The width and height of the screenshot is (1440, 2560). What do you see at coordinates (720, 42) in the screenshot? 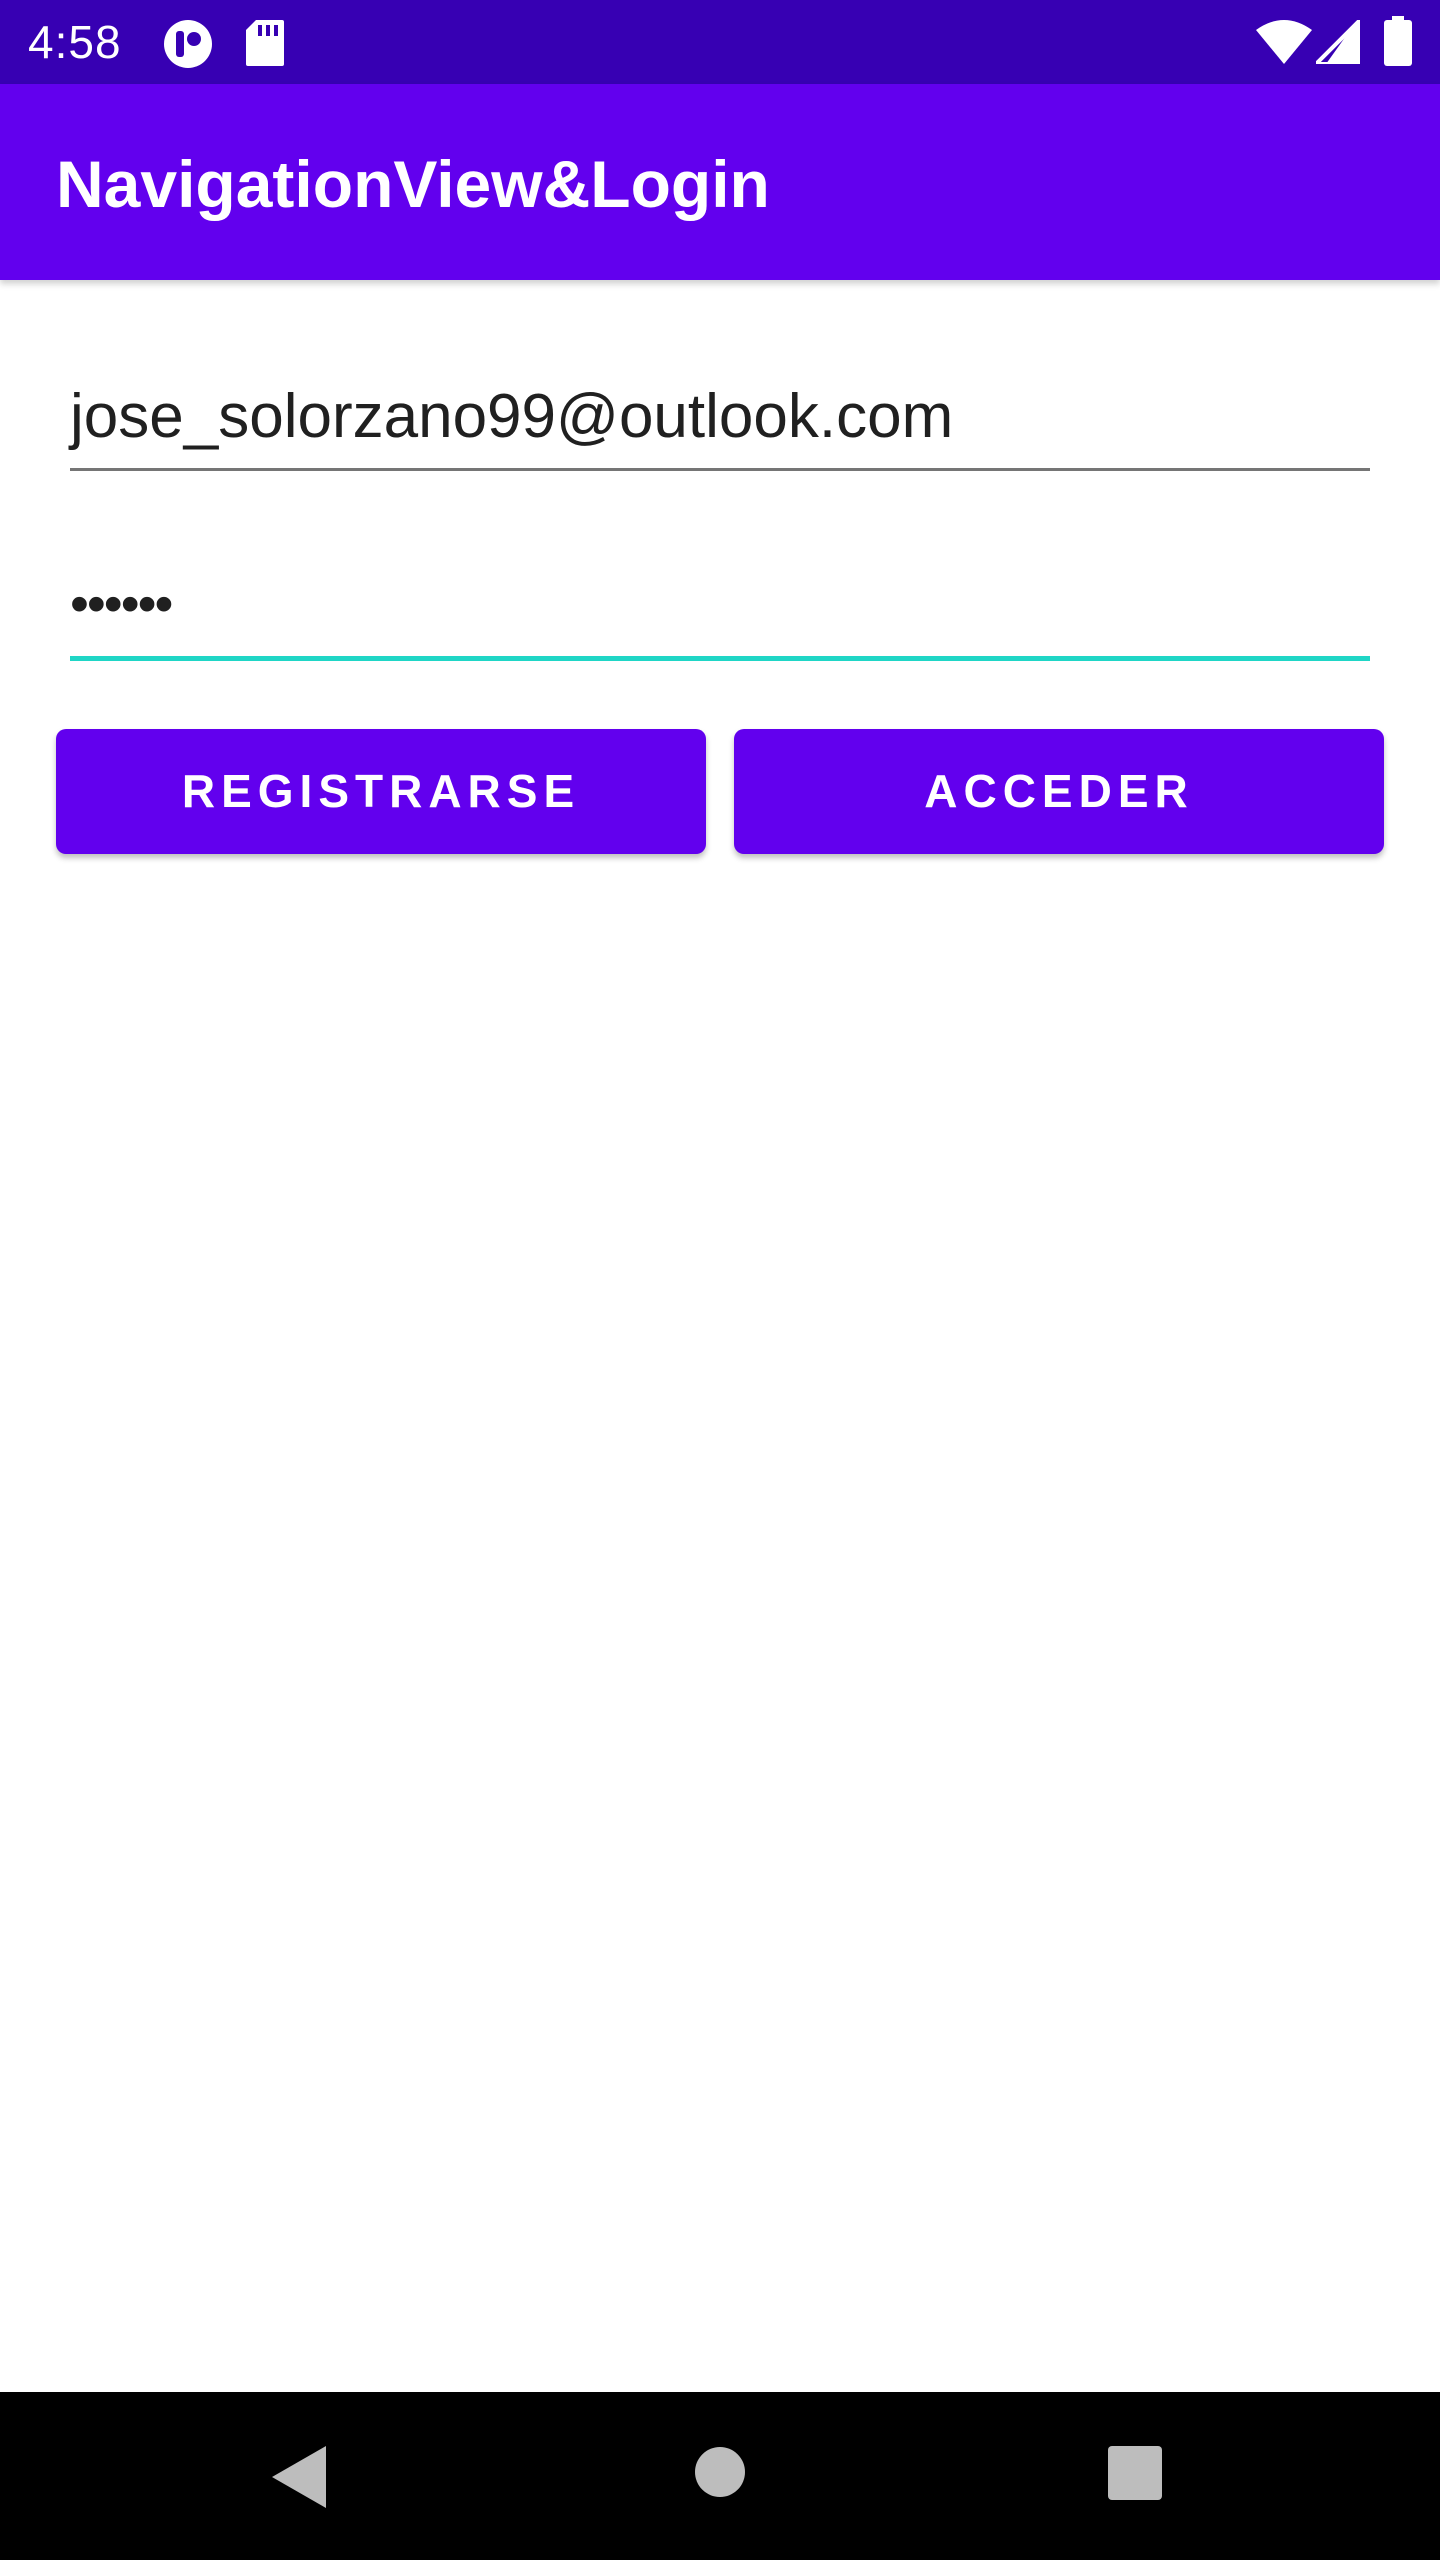
I see `status-bar: 4:58` at bounding box center [720, 42].